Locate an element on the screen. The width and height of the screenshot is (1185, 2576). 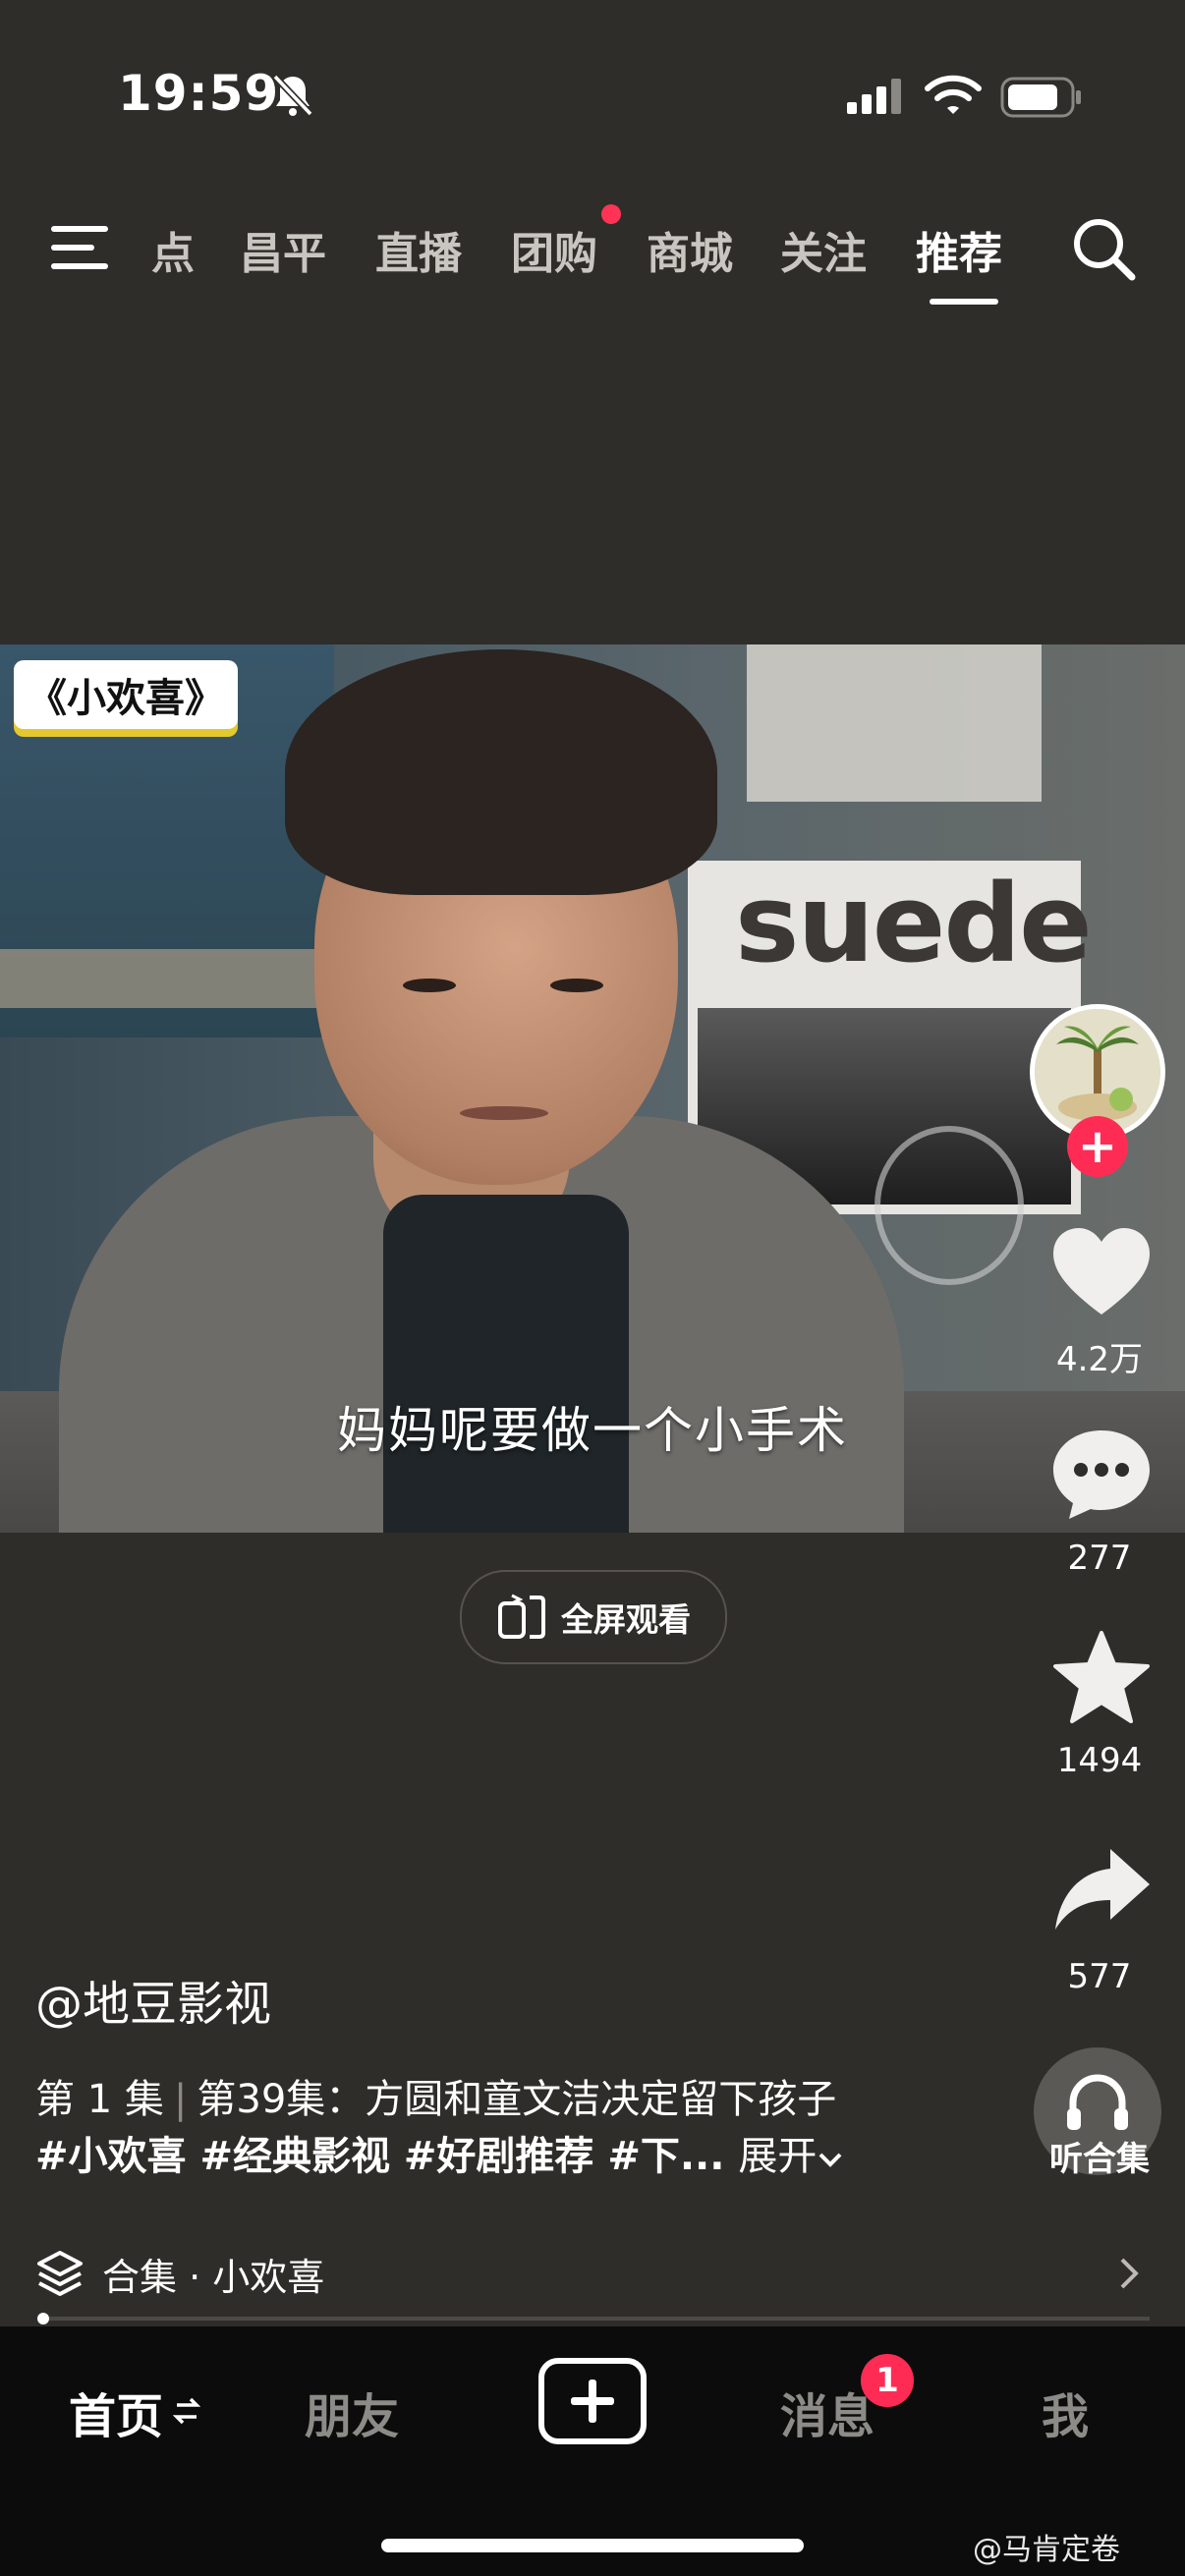
plus-icon is located at coordinates (592, 2401).